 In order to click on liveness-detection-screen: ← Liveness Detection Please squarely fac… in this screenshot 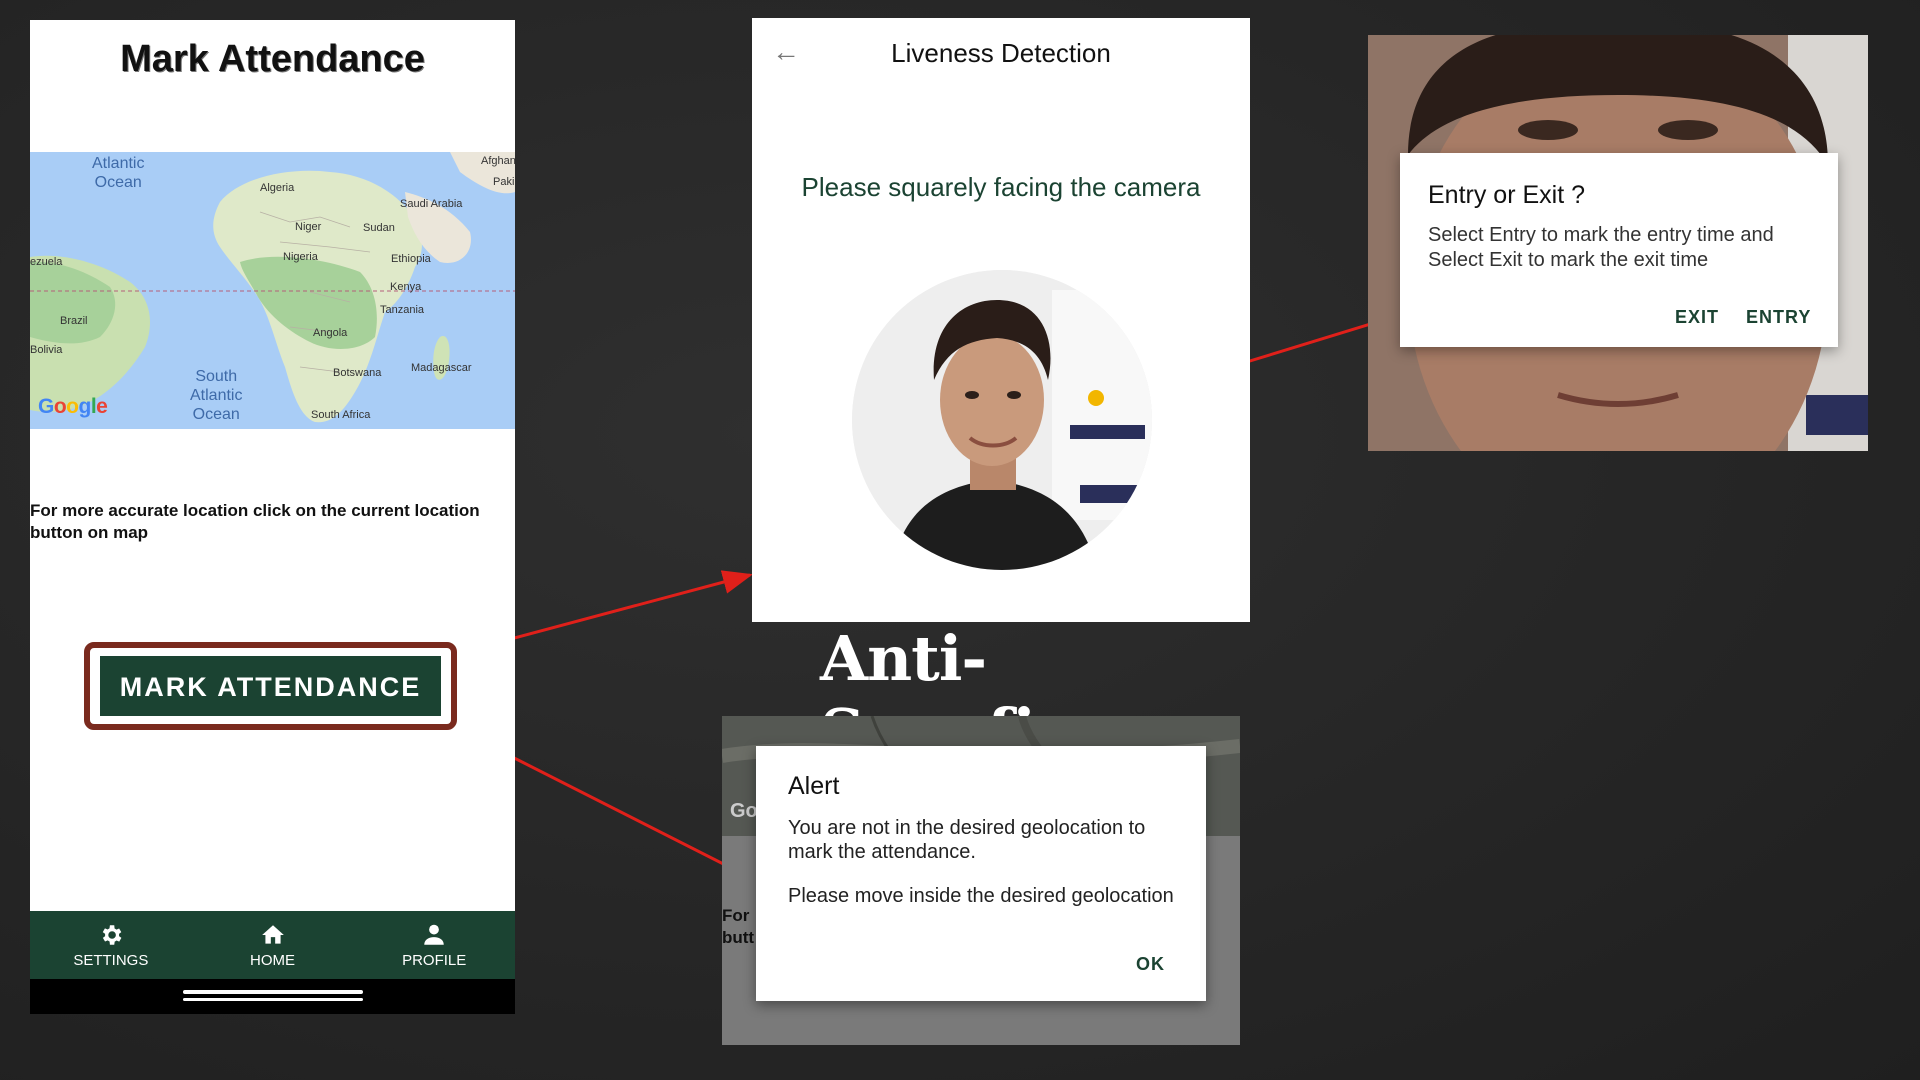, I will do `click(1001, 320)`.